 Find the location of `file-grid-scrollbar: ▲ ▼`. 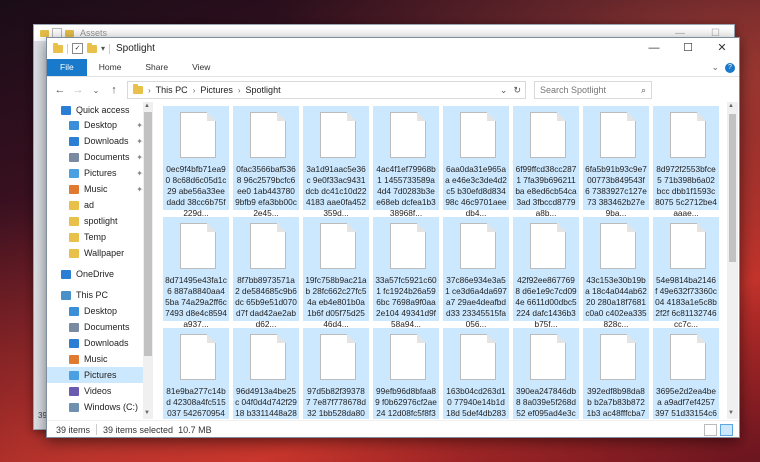

file-grid-scrollbar: ▲ ▼ is located at coordinates (732, 260).